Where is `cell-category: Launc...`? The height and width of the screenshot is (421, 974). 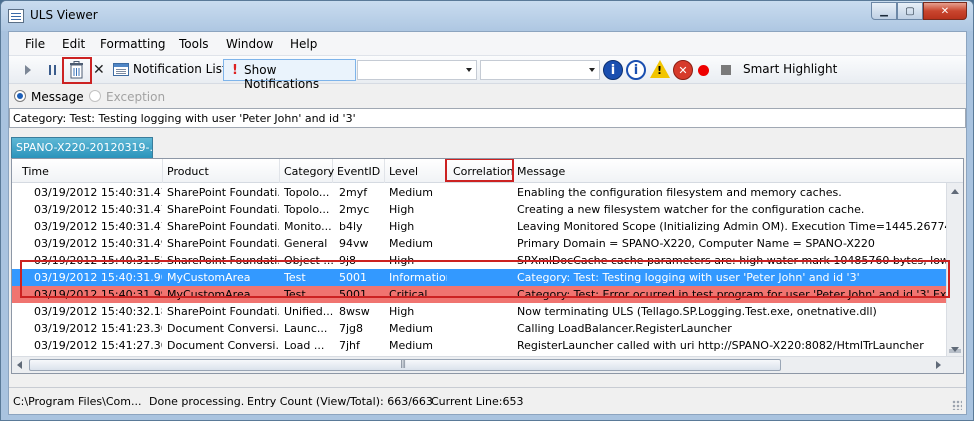 cell-category: Launc... is located at coordinates (306, 328).